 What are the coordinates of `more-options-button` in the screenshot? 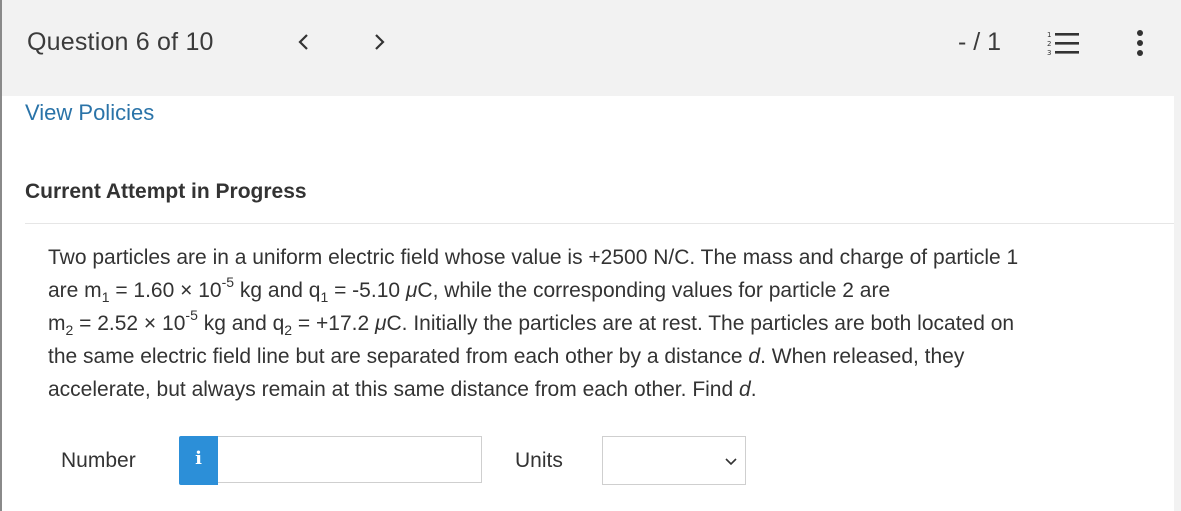 It's located at (1140, 43).